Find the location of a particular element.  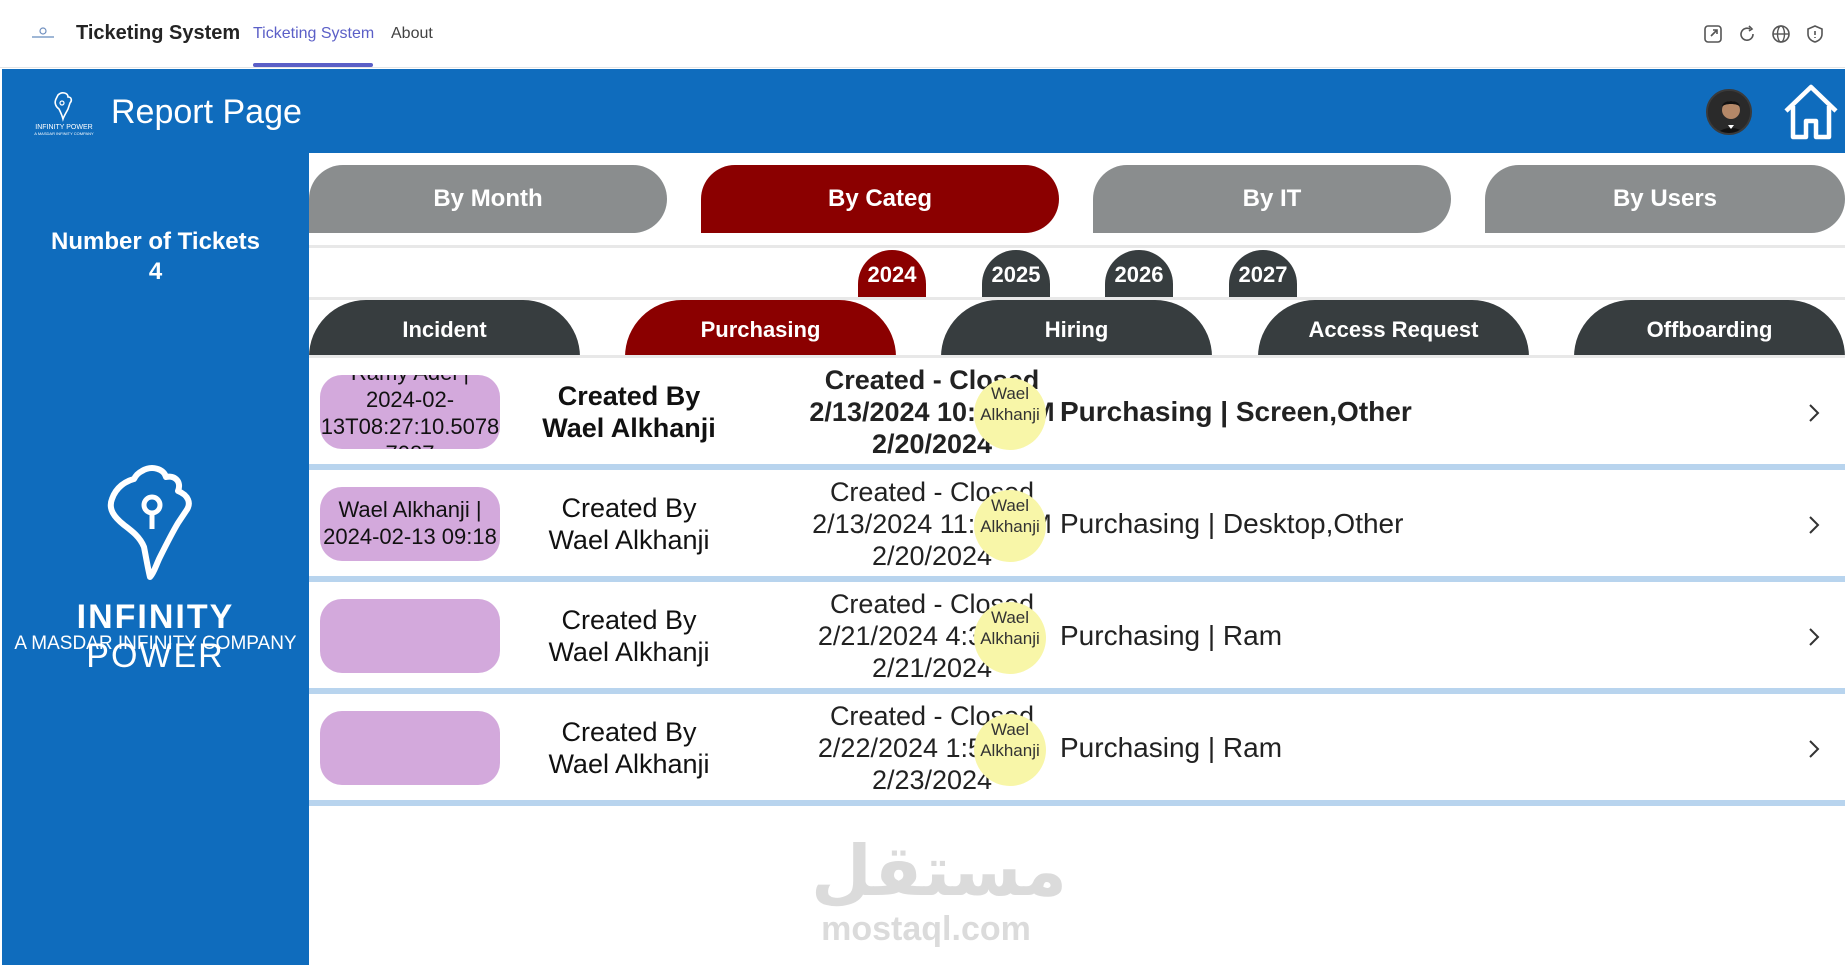

infinity-power-logo: INFINITY POWER A MASDAR INFINITY COMPANY is located at coordinates (64, 114).